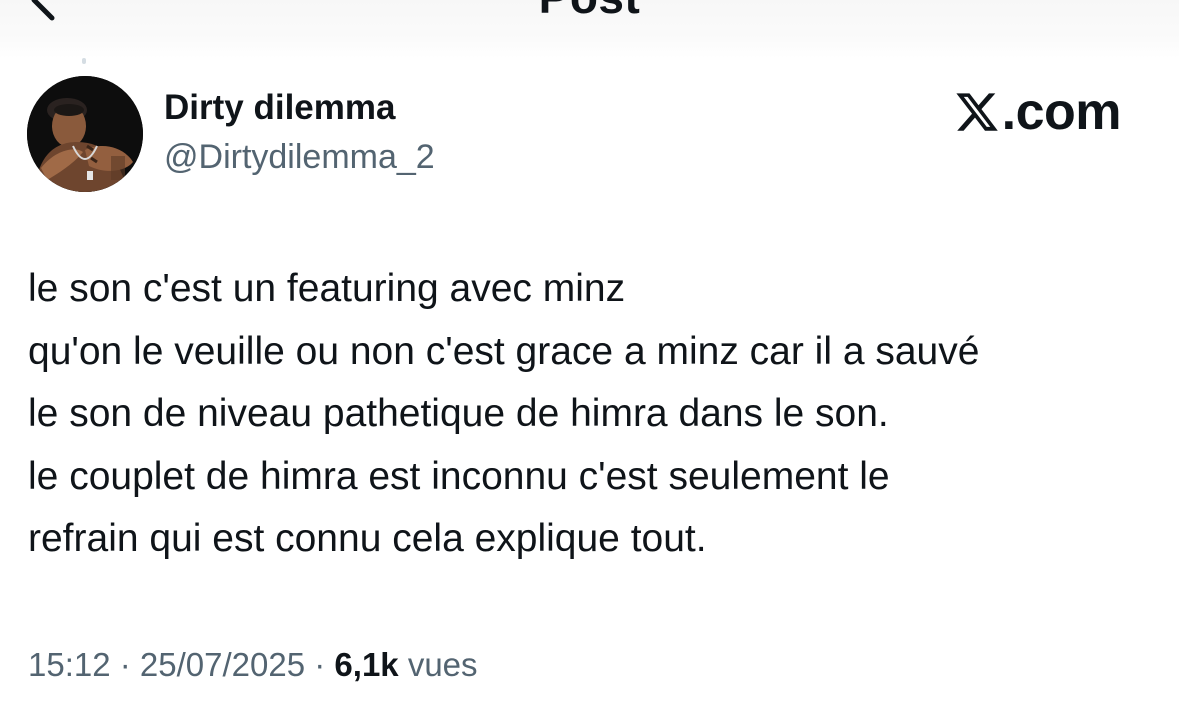 The height and width of the screenshot is (727, 1179). What do you see at coordinates (438, 664) in the screenshot?
I see `views-label: vues` at bounding box center [438, 664].